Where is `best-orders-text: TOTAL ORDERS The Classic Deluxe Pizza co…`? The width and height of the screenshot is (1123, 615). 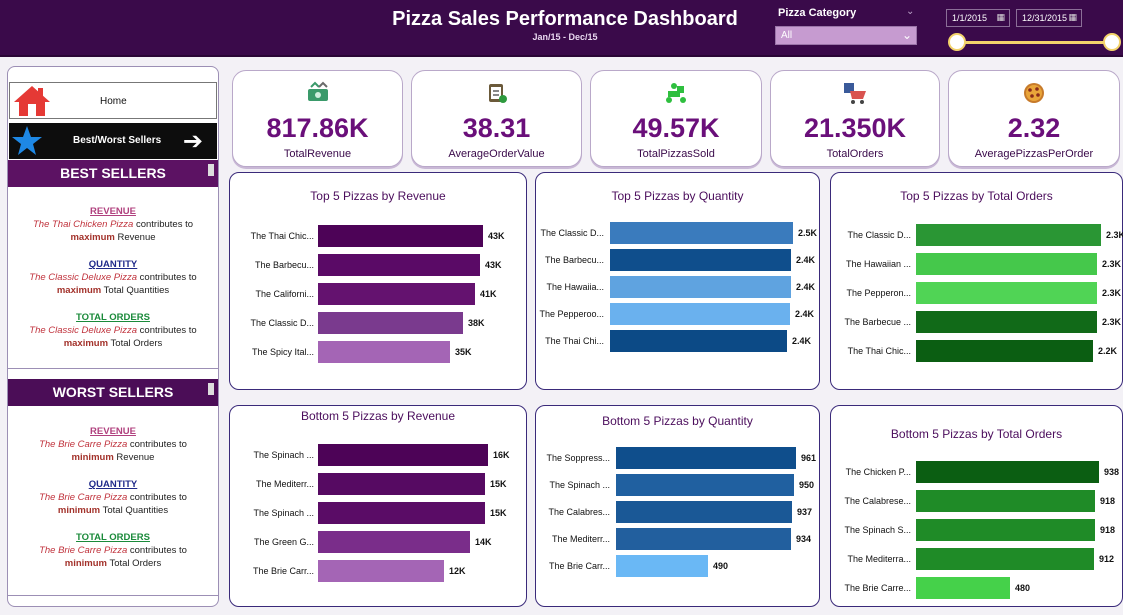
best-orders-text: TOTAL ORDERS The Classic Deluxe Pizza co… is located at coordinates (113, 330).